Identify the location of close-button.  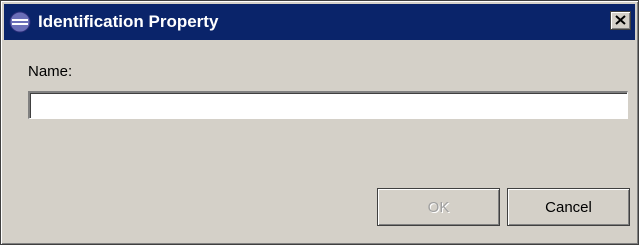
(620, 20).